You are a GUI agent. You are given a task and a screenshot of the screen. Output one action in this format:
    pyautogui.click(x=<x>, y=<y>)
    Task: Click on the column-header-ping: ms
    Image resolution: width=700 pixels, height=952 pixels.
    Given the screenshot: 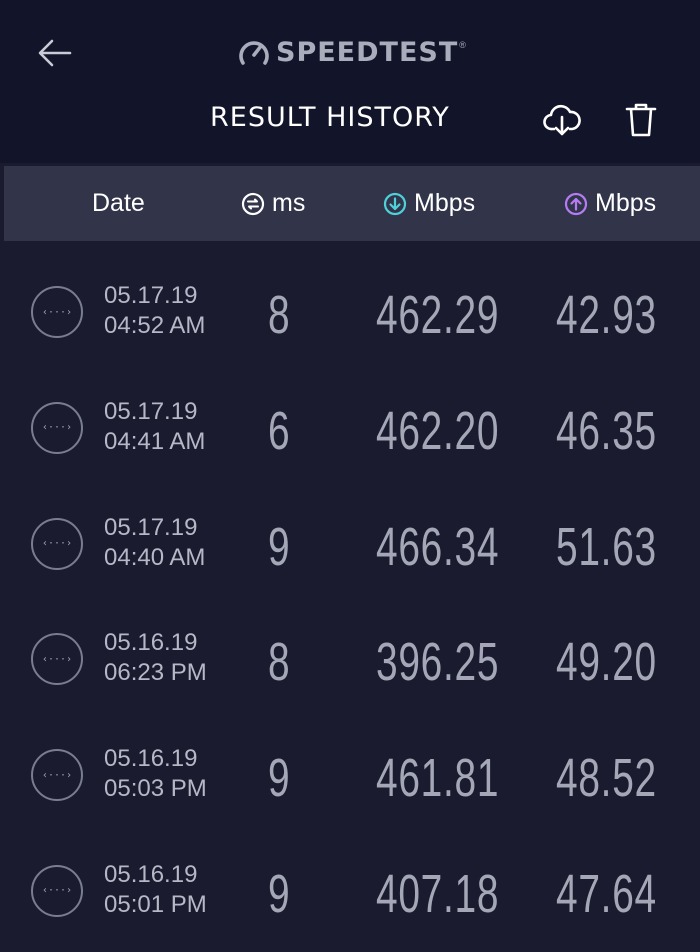 What is the action you would take?
    pyautogui.click(x=273, y=203)
    